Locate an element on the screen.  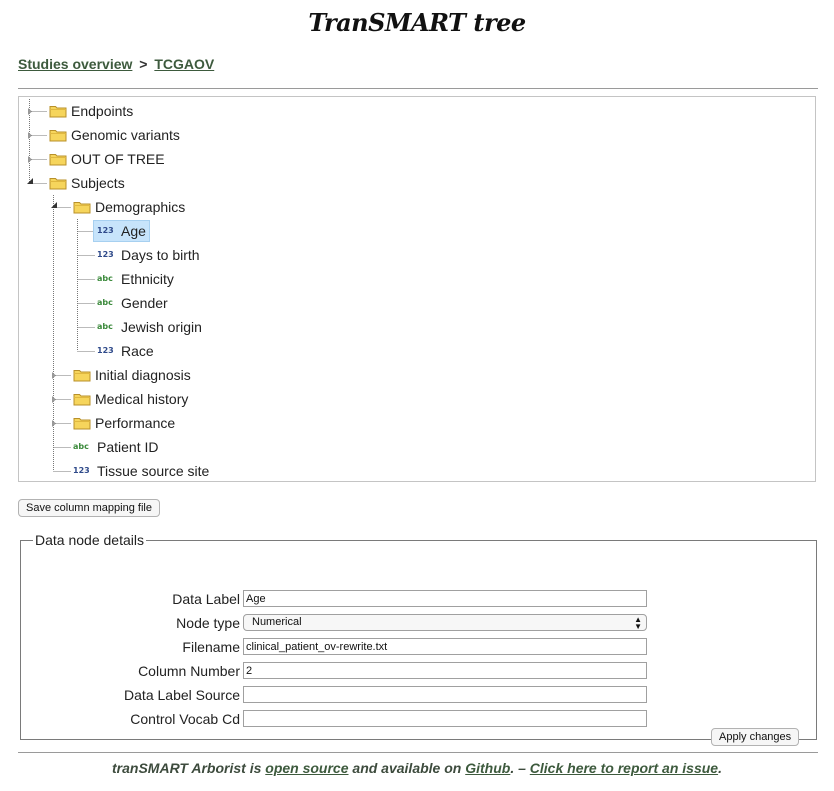
tree-node-subjects: Subjects is located at coordinates (87, 183).